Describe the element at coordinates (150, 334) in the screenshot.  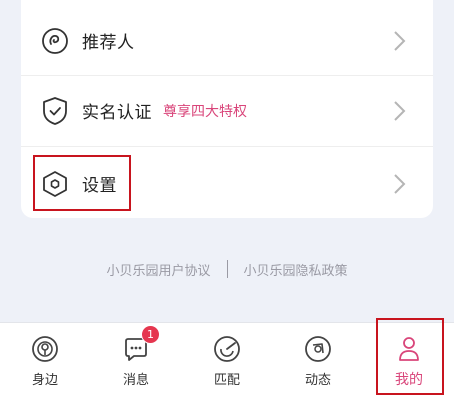
I see `unread-badge: 1` at that location.